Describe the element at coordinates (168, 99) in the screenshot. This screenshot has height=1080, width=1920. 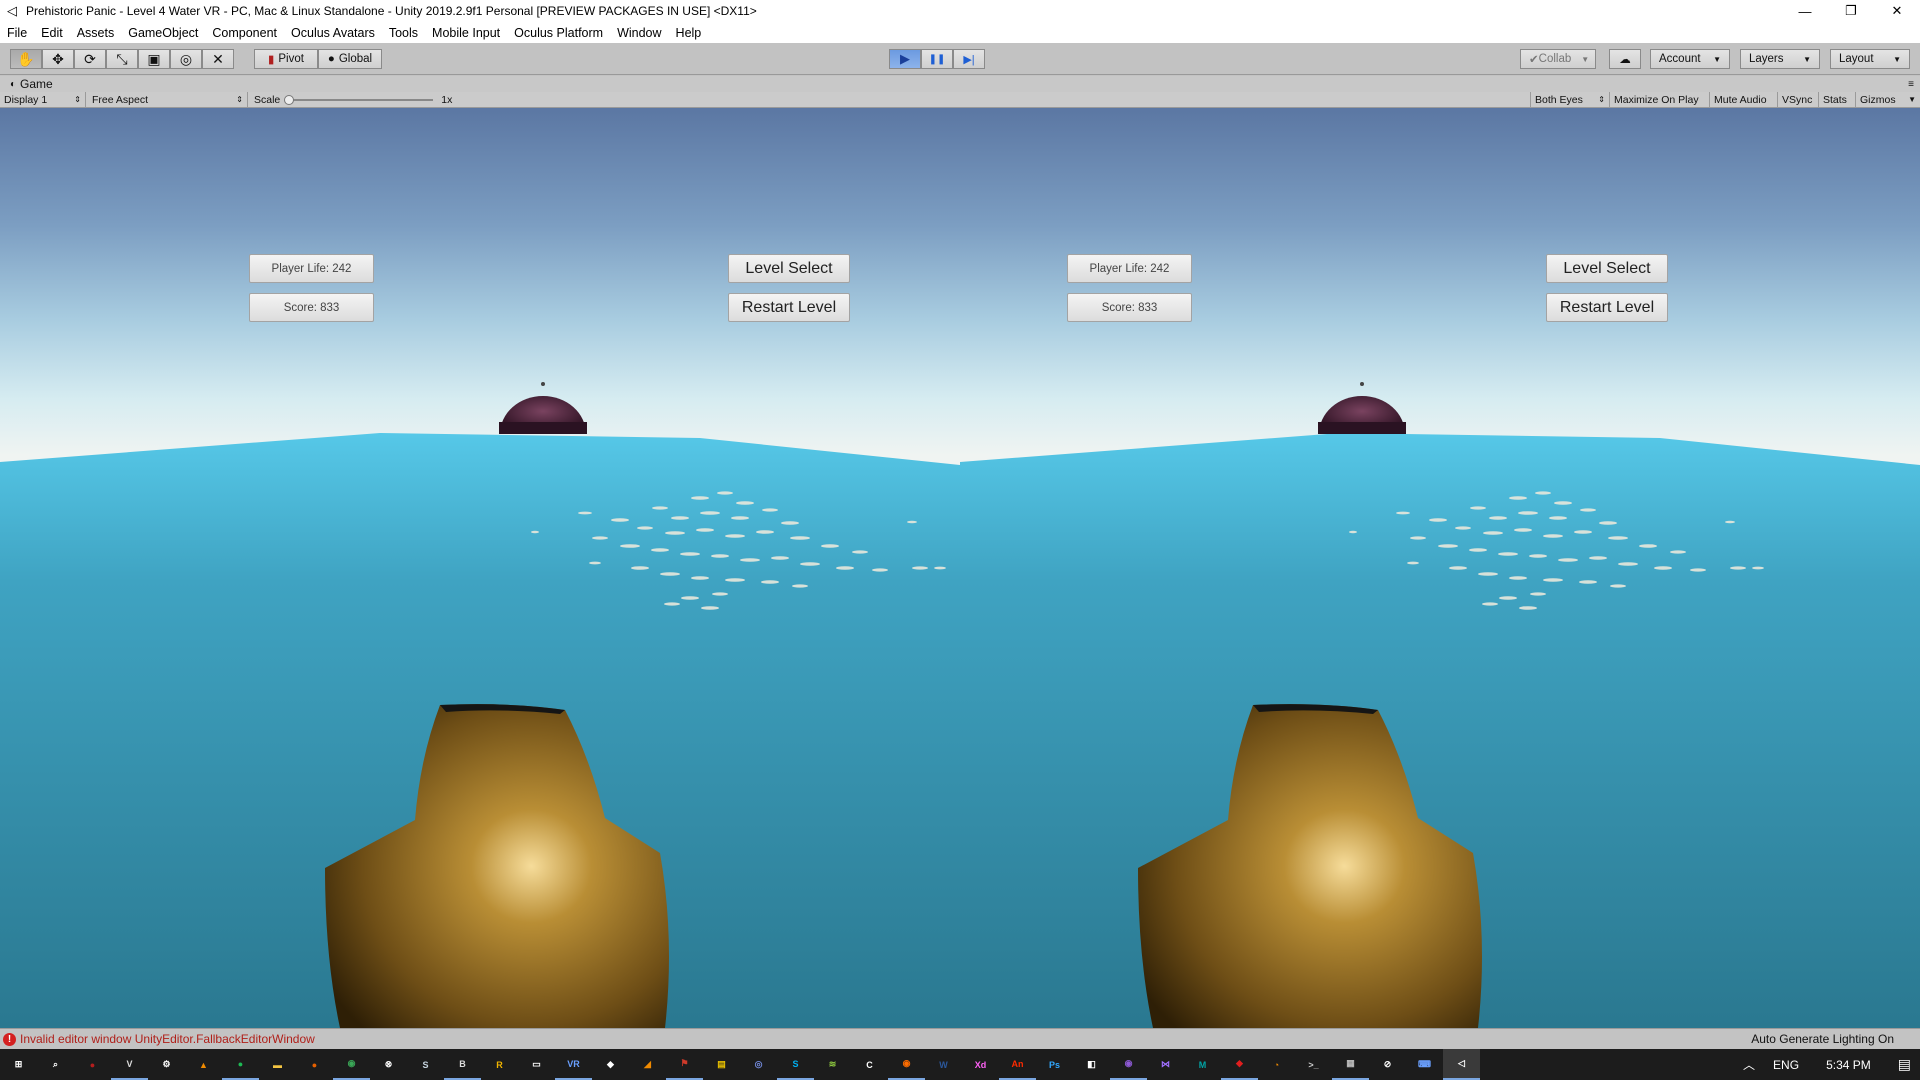
I see `aspect-dropdown: Free Aspect ⇕` at that location.